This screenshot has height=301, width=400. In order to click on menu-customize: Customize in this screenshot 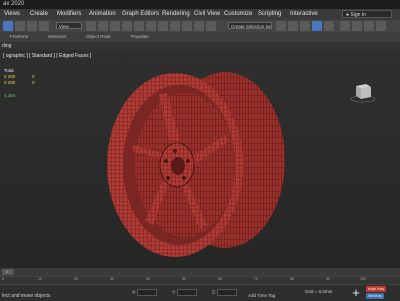, I will do `click(238, 14)`.